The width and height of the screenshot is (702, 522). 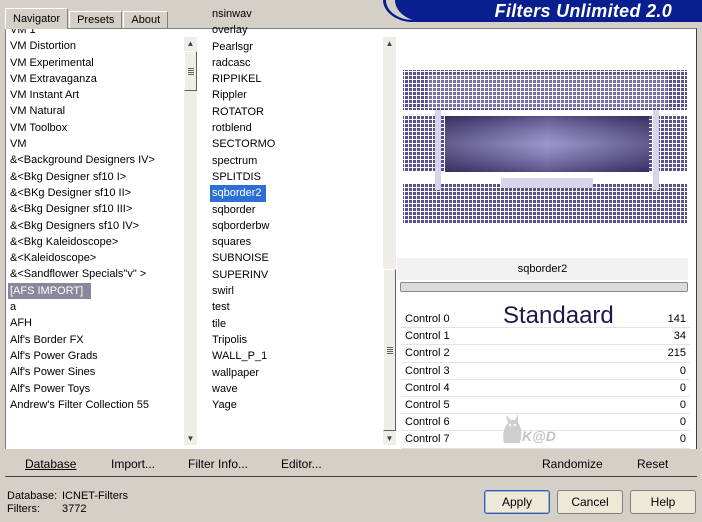 What do you see at coordinates (389, 241) in the screenshot?
I see `filter-scrollbar: ▲ ▼` at bounding box center [389, 241].